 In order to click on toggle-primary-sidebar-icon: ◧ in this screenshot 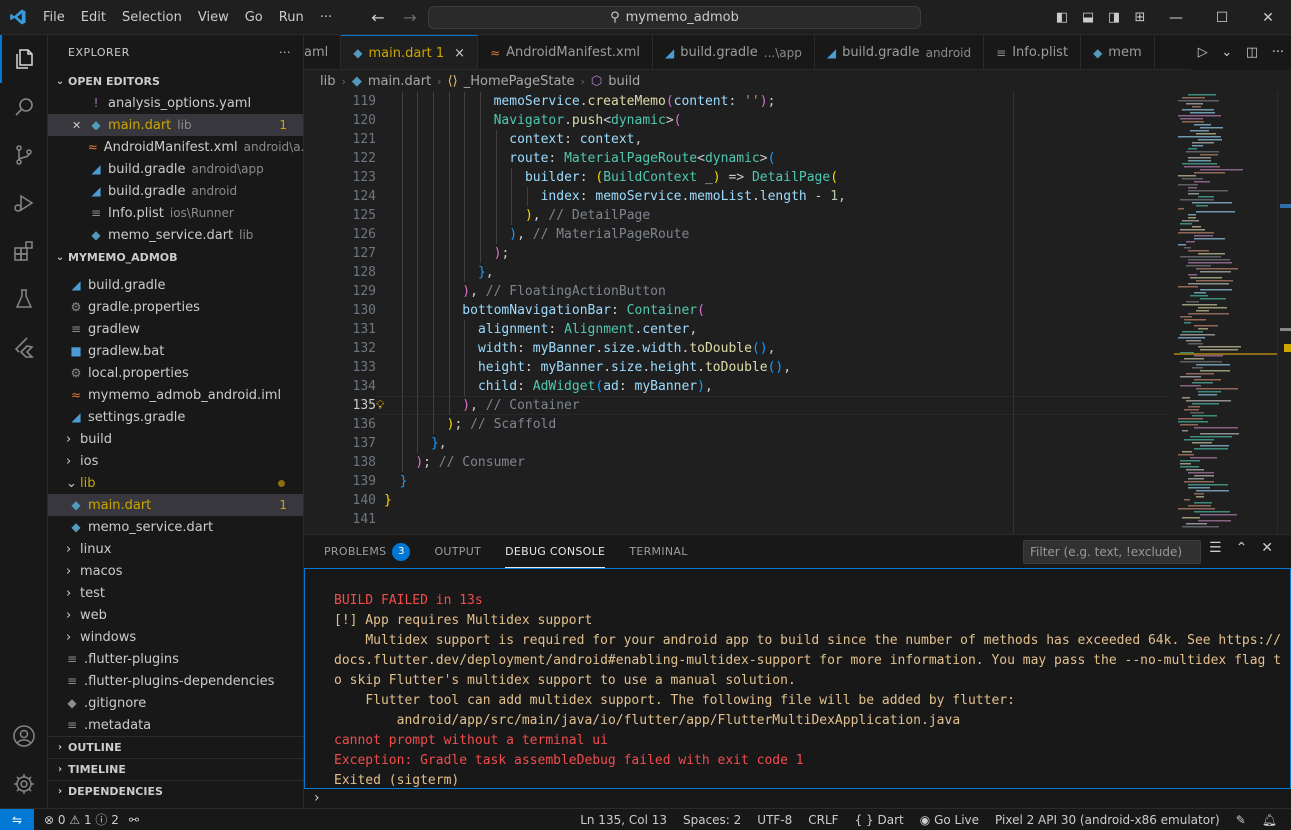, I will do `click(1062, 17)`.